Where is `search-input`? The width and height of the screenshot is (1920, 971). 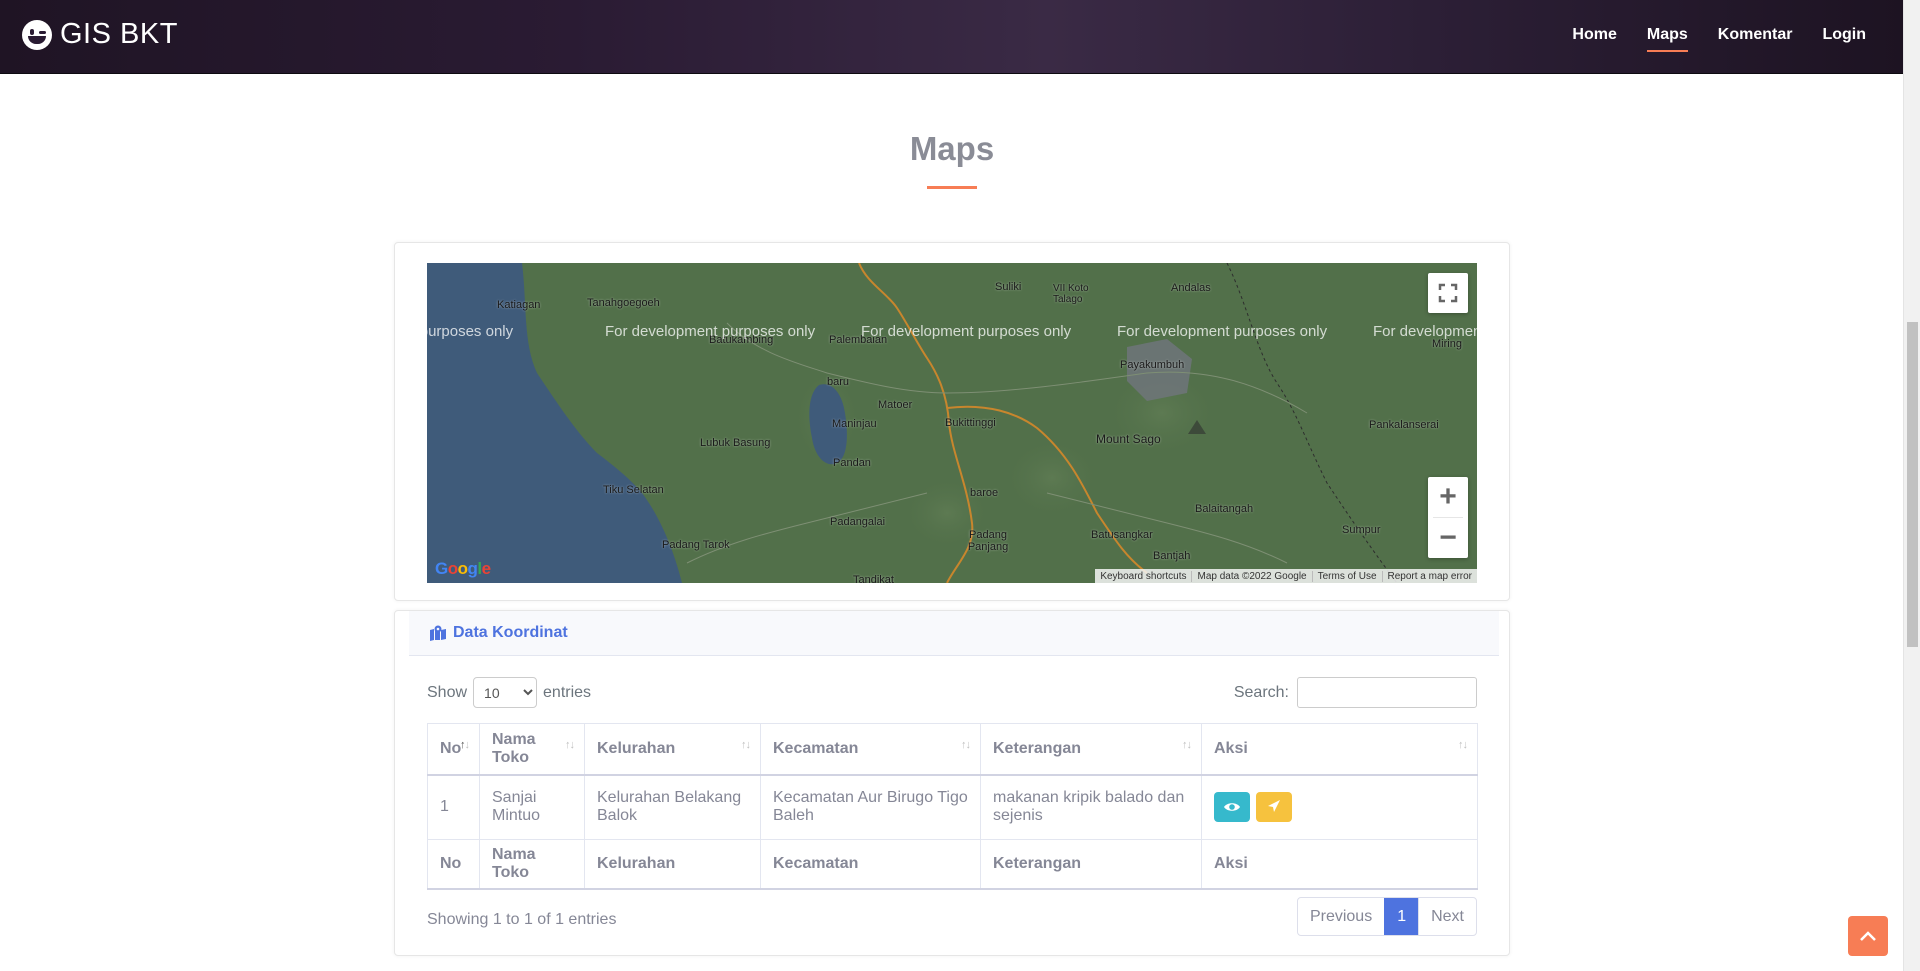 search-input is located at coordinates (1387, 692).